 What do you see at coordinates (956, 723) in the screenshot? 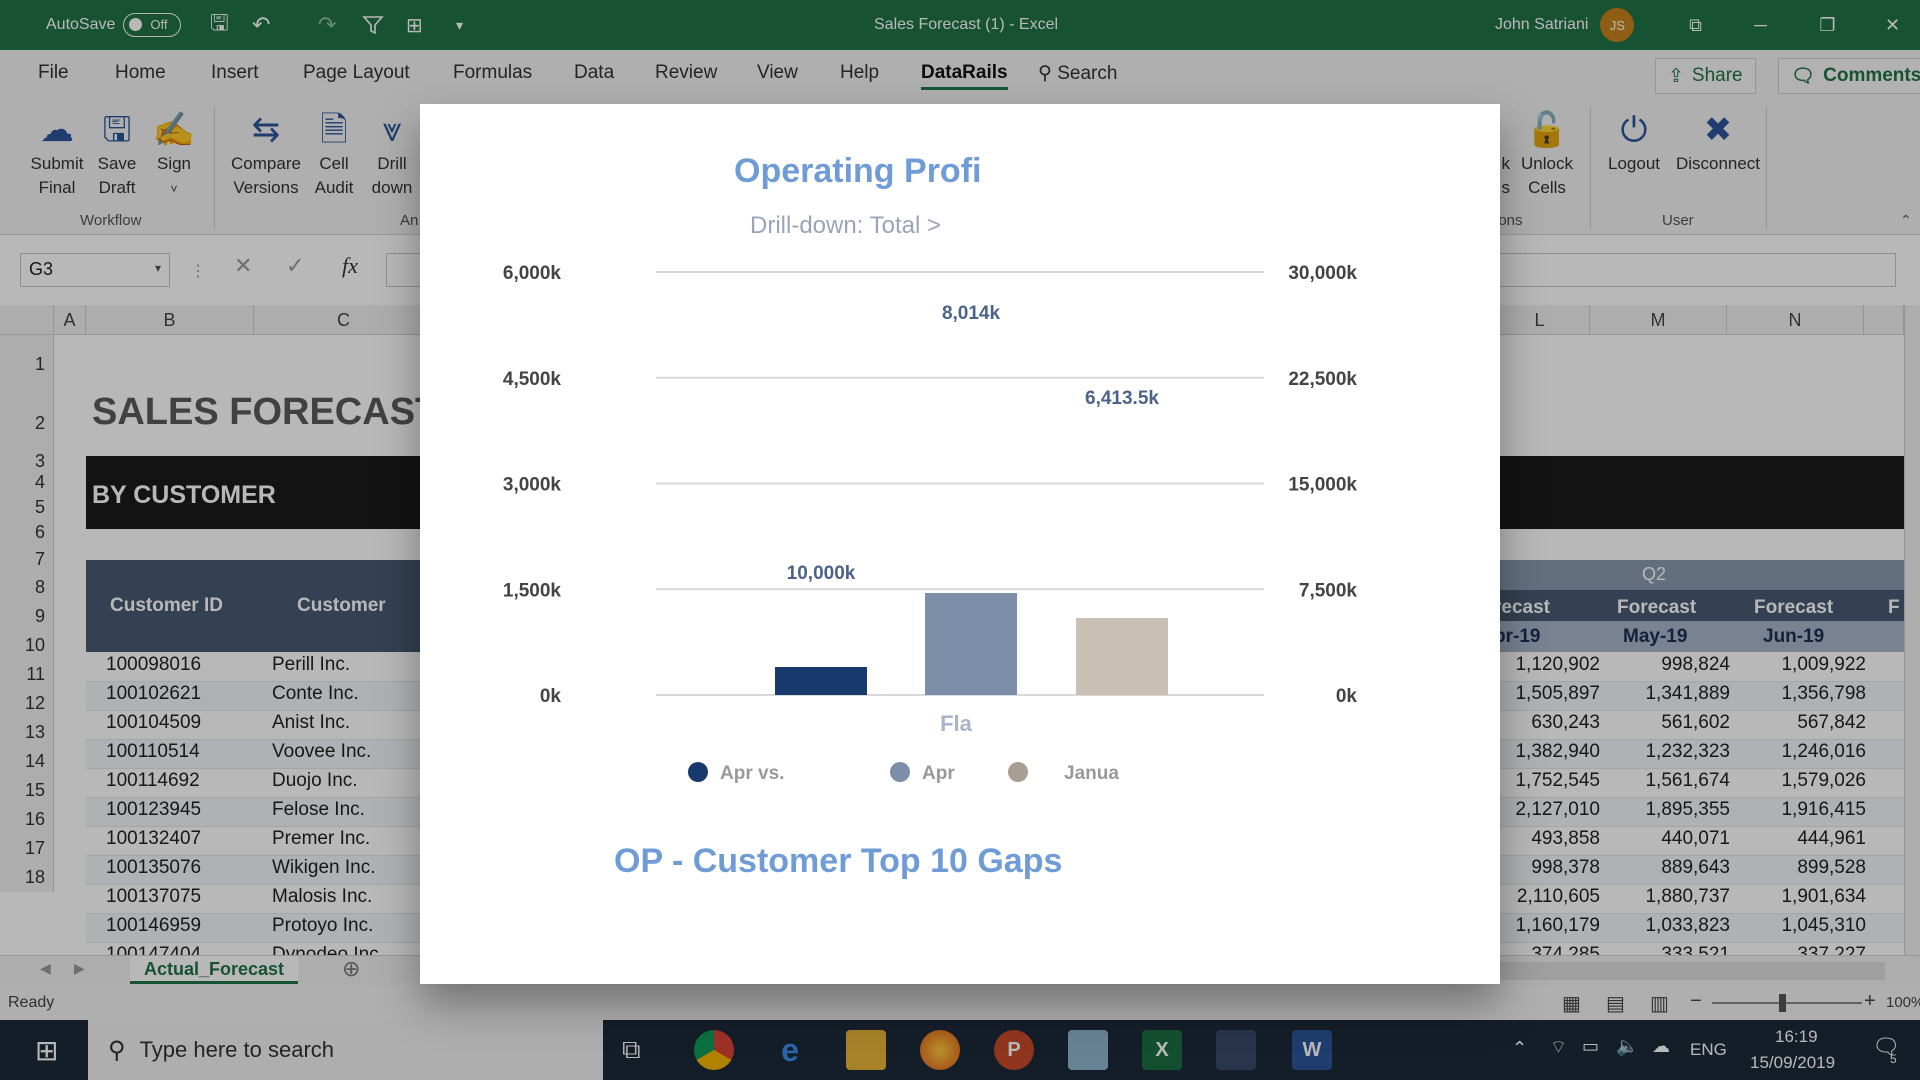
I see `x-category-label: Fla` at bounding box center [956, 723].